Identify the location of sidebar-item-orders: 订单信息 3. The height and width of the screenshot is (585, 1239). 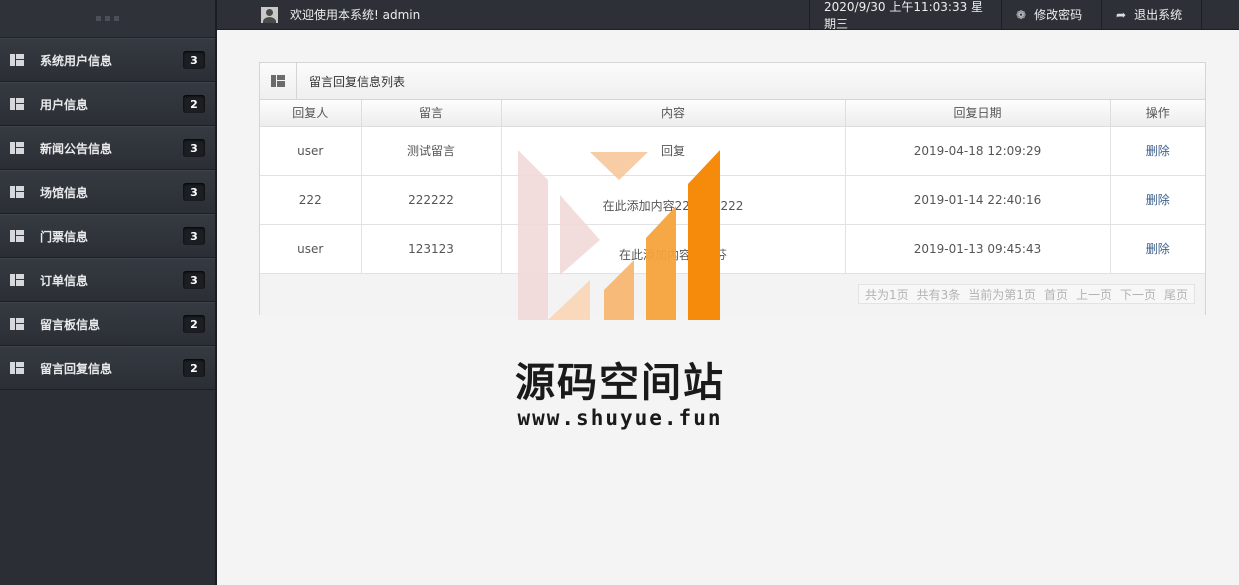
(107, 280).